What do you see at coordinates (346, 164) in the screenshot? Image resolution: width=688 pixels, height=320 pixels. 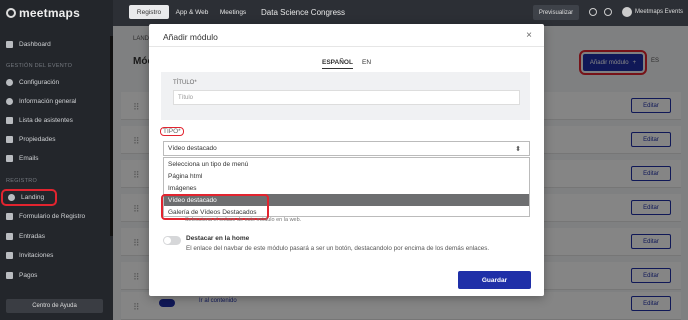 I see `dropdown-option: Selecciona un tipo de menú` at bounding box center [346, 164].